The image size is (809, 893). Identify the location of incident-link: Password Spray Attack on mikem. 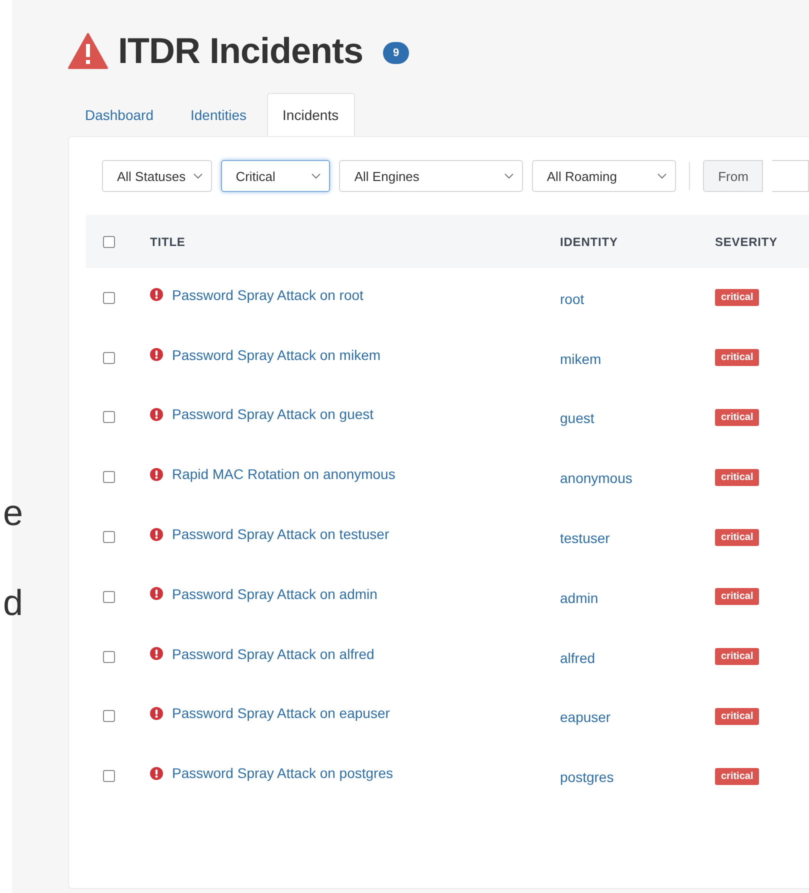
(276, 354).